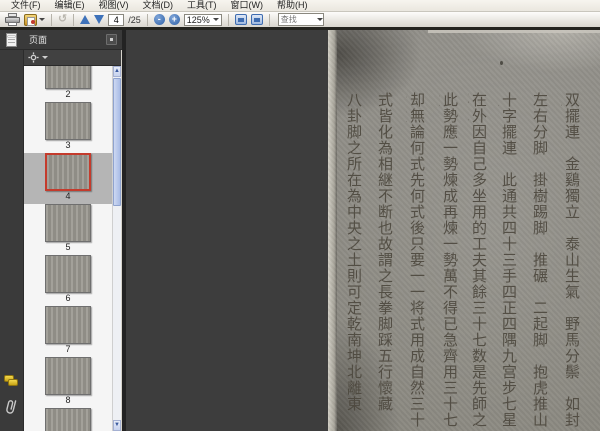 The height and width of the screenshot is (431, 600). Describe the element at coordinates (68, 94) in the screenshot. I see `thumbnail-page-number: 2` at that location.